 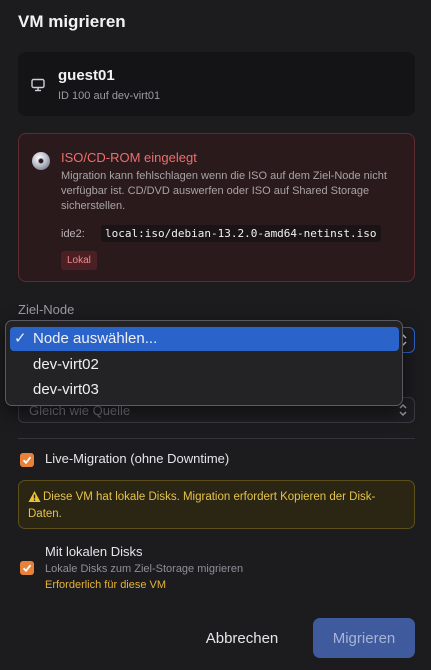 I want to click on divider, so click(x=216, y=438).